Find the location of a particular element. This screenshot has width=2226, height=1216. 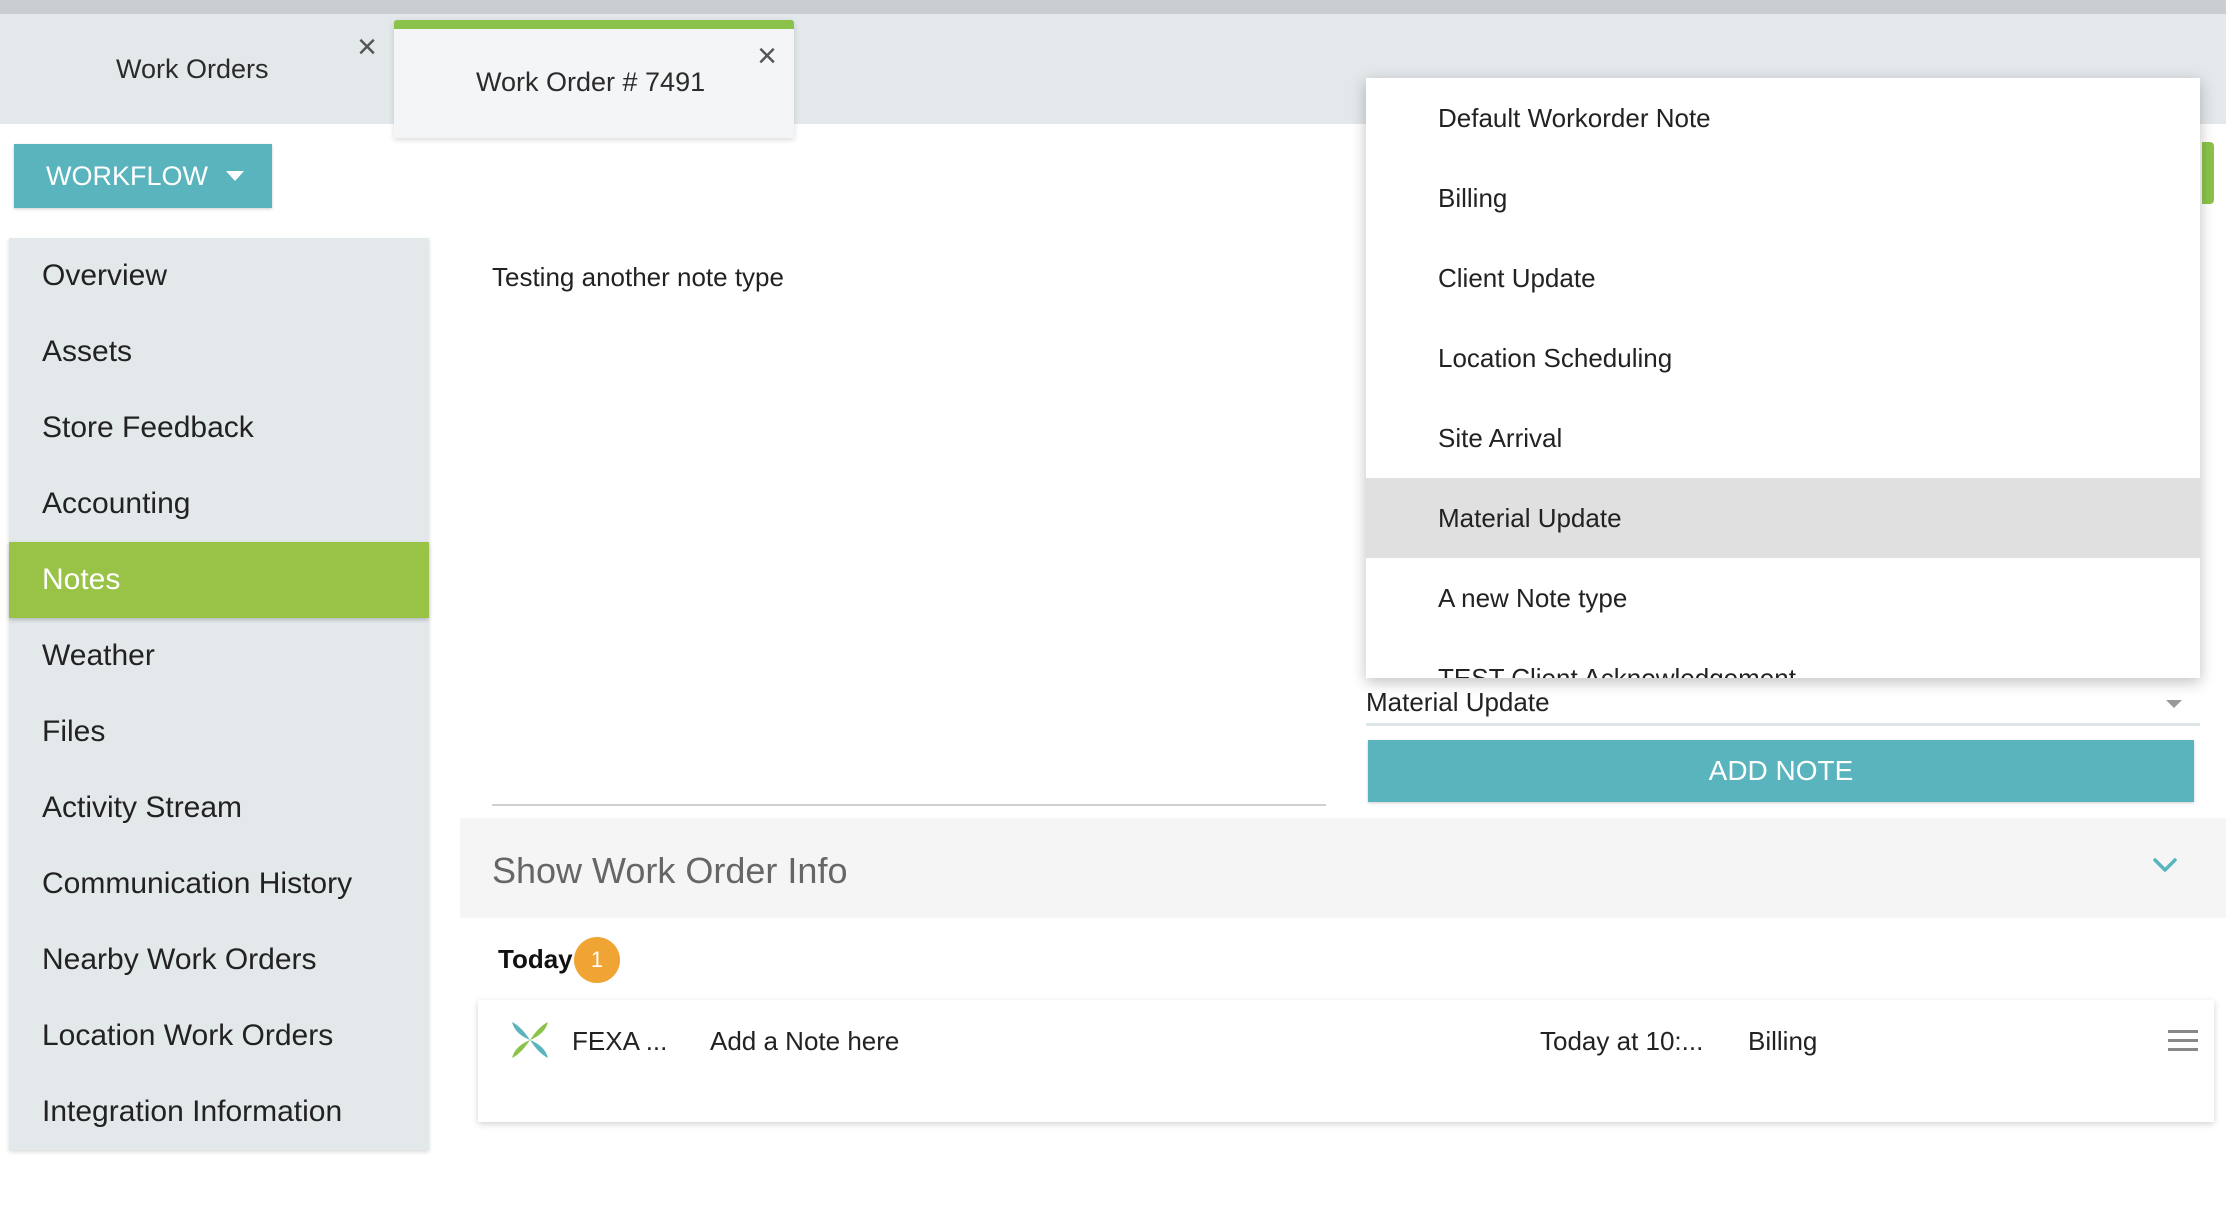

dropdown-option-label: A new Note type is located at coordinates (1533, 597).